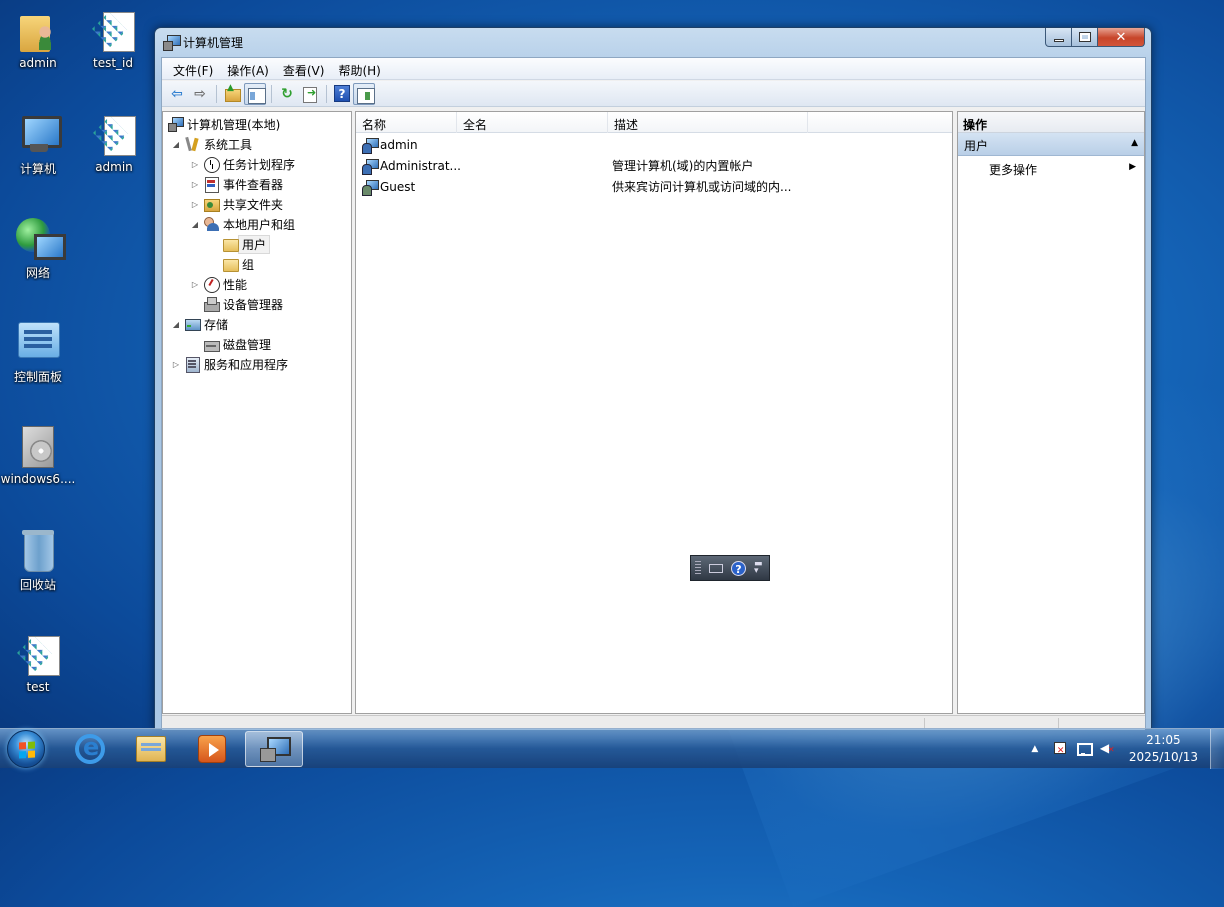 This screenshot has height=907, width=1224. Describe the element at coordinates (259, 364) in the screenshot. I see `tree-item-services-apps: ▷ 服务和应用程序` at that location.